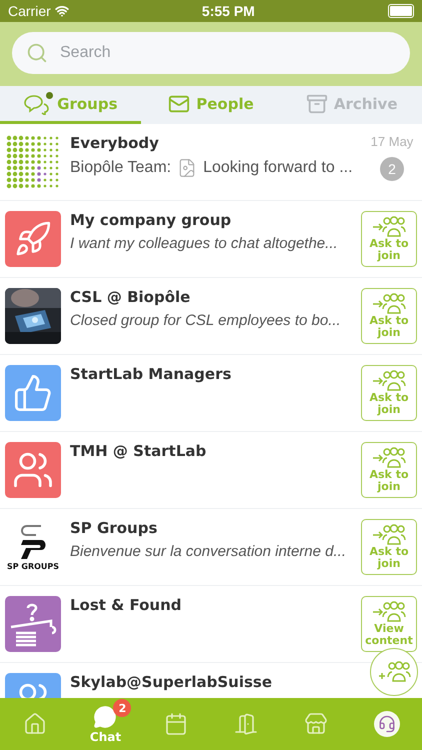 The image size is (422, 750). What do you see at coordinates (392, 169) in the screenshot?
I see `unread-count: 2` at bounding box center [392, 169].